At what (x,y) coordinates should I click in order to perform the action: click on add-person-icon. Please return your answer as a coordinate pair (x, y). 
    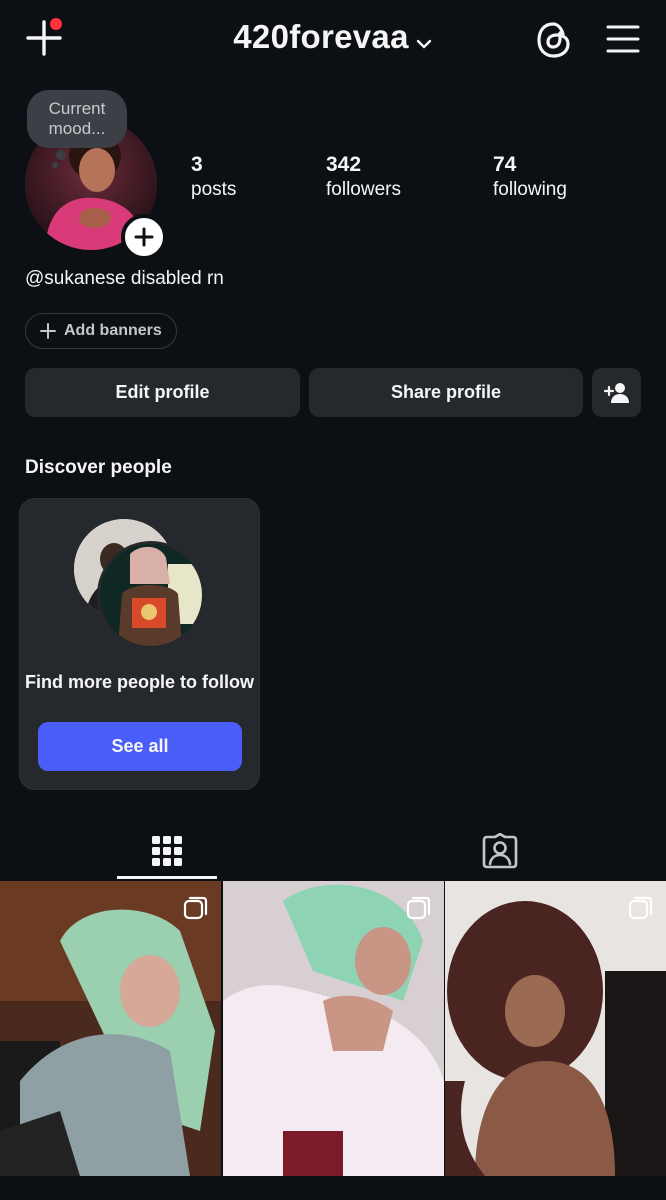
    Looking at the image, I should click on (616, 392).